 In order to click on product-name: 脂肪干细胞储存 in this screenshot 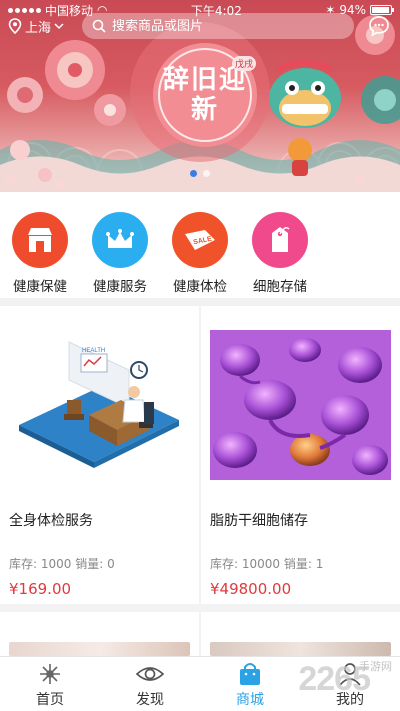, I will do `click(259, 521)`.